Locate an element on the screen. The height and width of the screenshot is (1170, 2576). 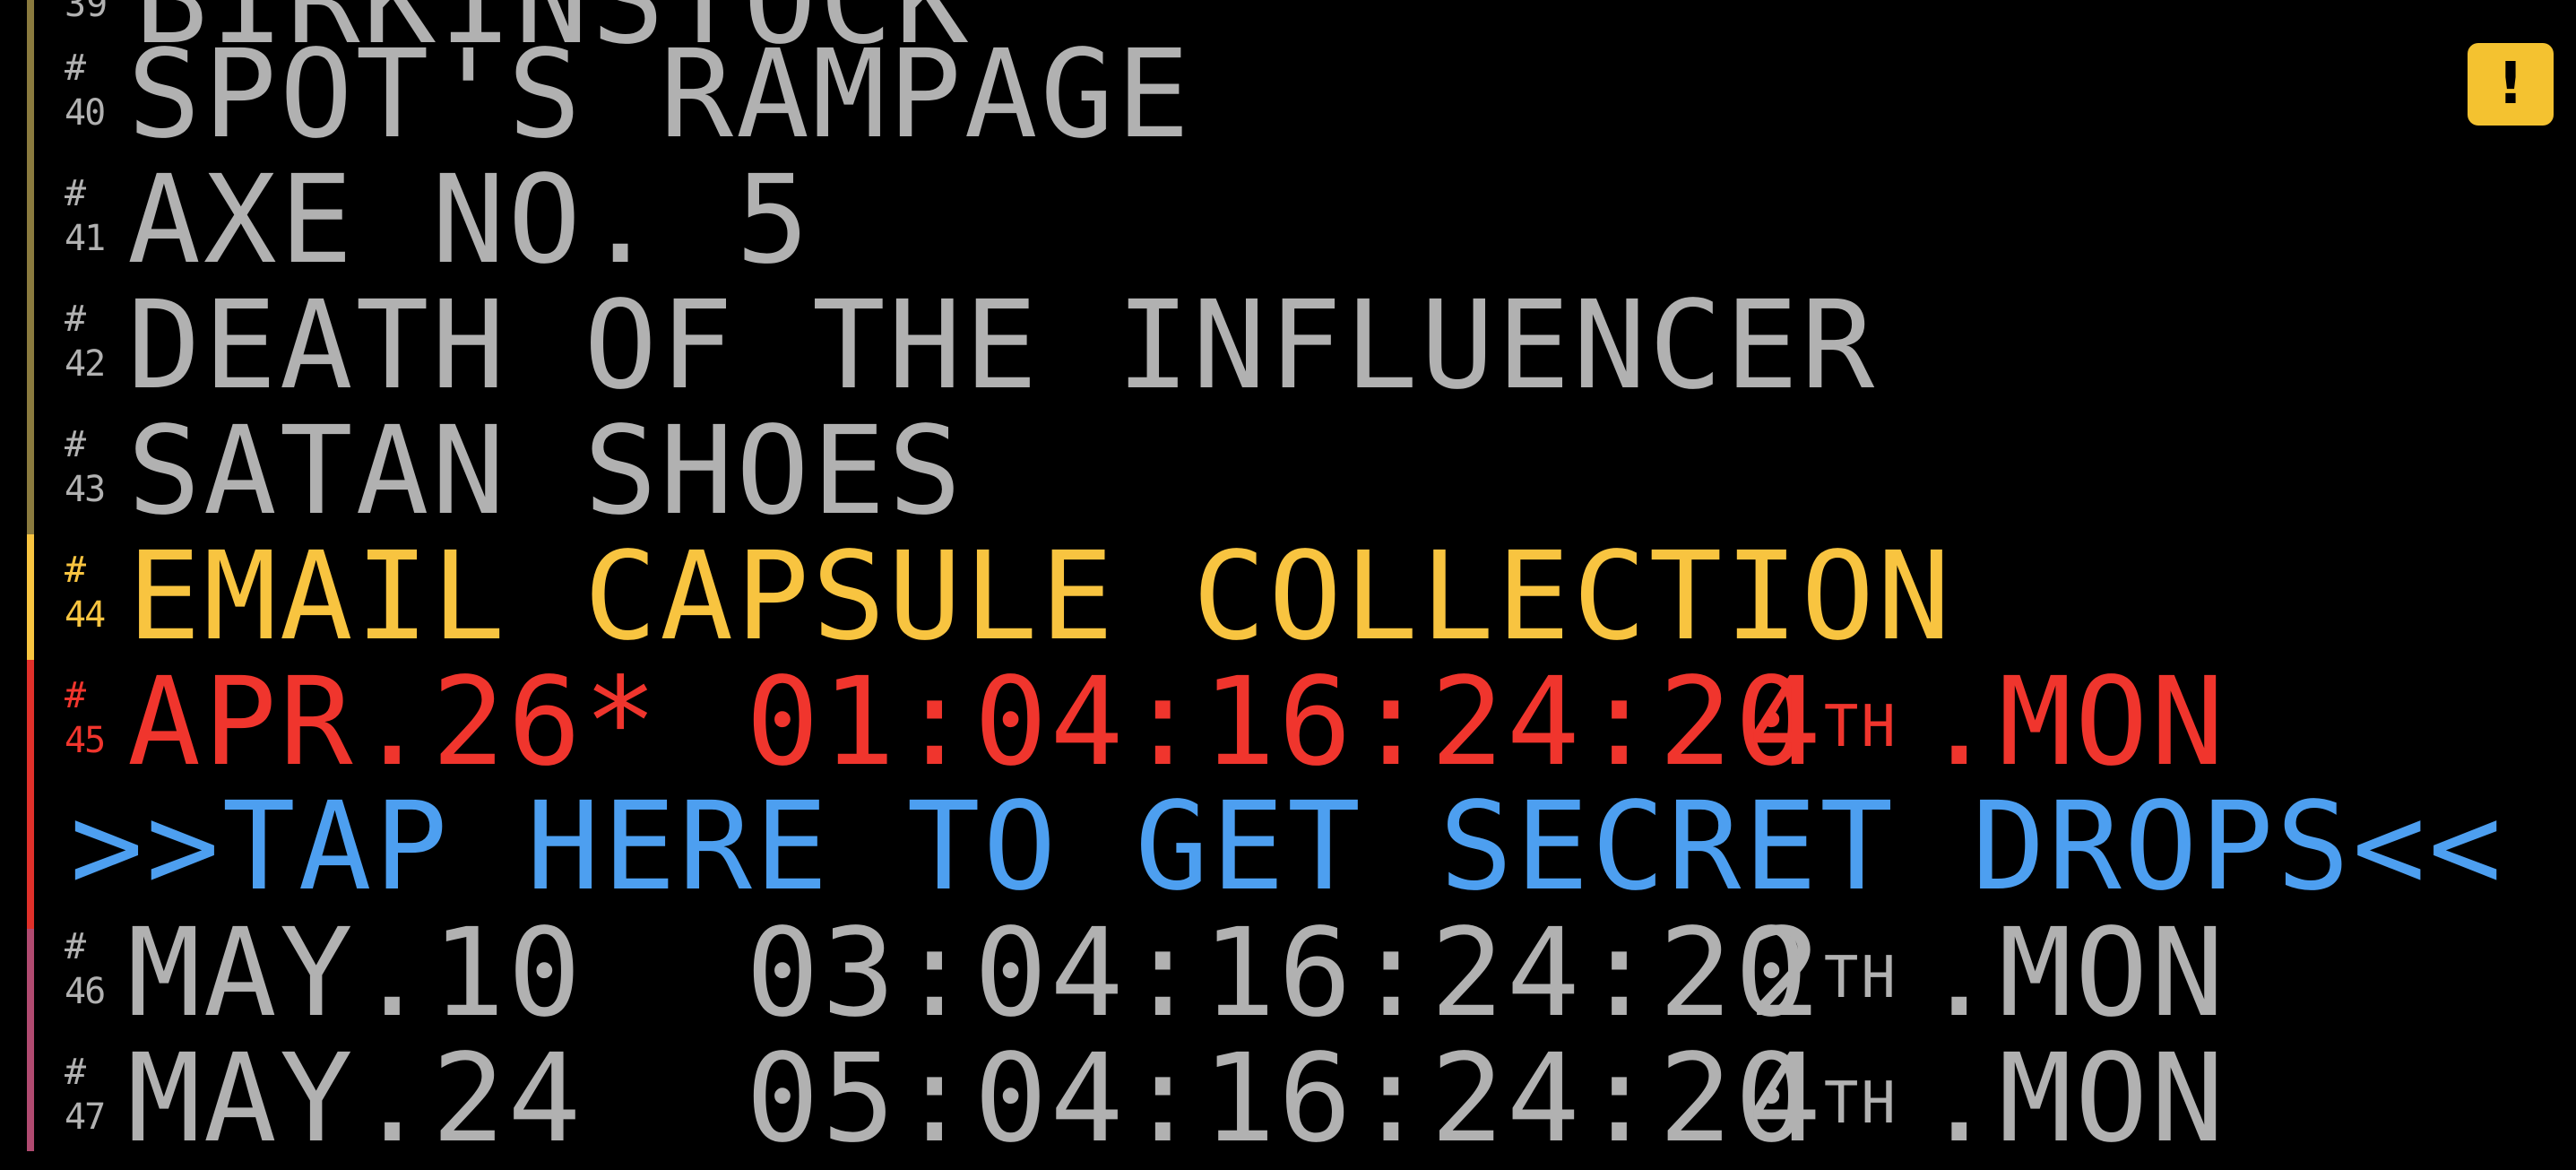
secret-drops-link: >>TAP HERE TO GET SECRET DROPS<< is located at coordinates (1287, 847).